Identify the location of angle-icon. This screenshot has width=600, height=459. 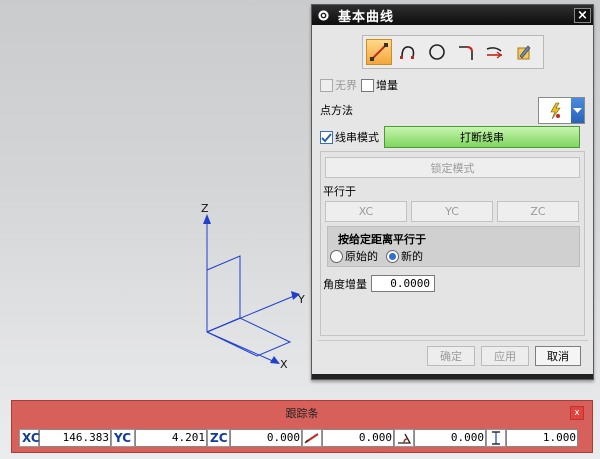
(404, 437).